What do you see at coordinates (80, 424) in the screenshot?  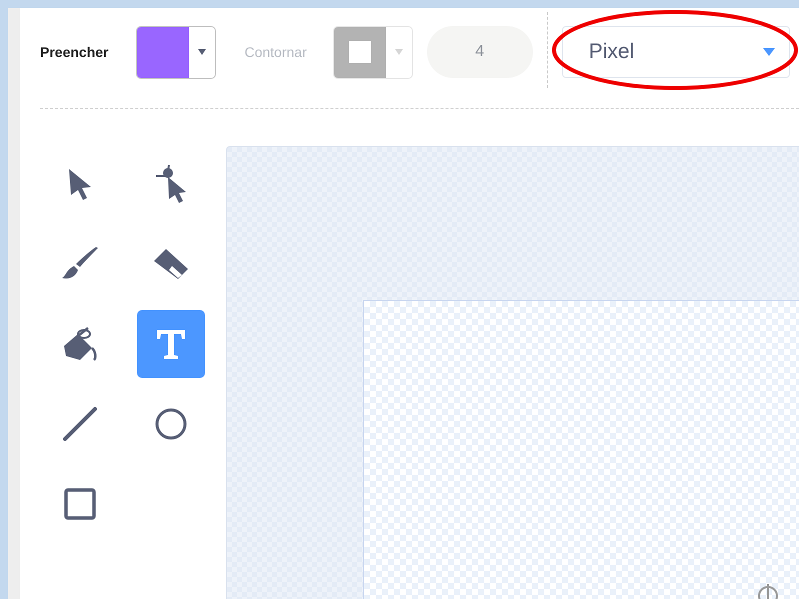 I see `line-icon` at bounding box center [80, 424].